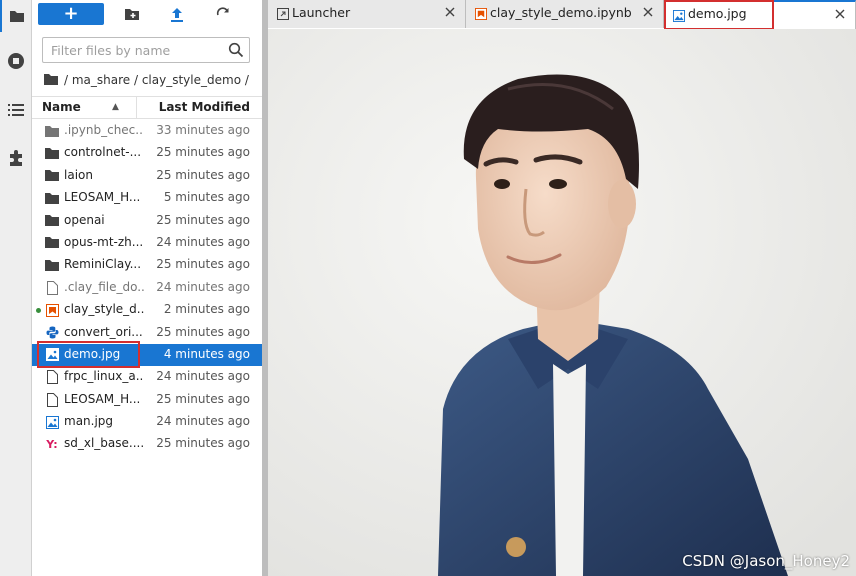 The width and height of the screenshot is (856, 576). What do you see at coordinates (156, 80) in the screenshot?
I see `breadcrumb-path: / ma_share / clay_style_demo /` at bounding box center [156, 80].